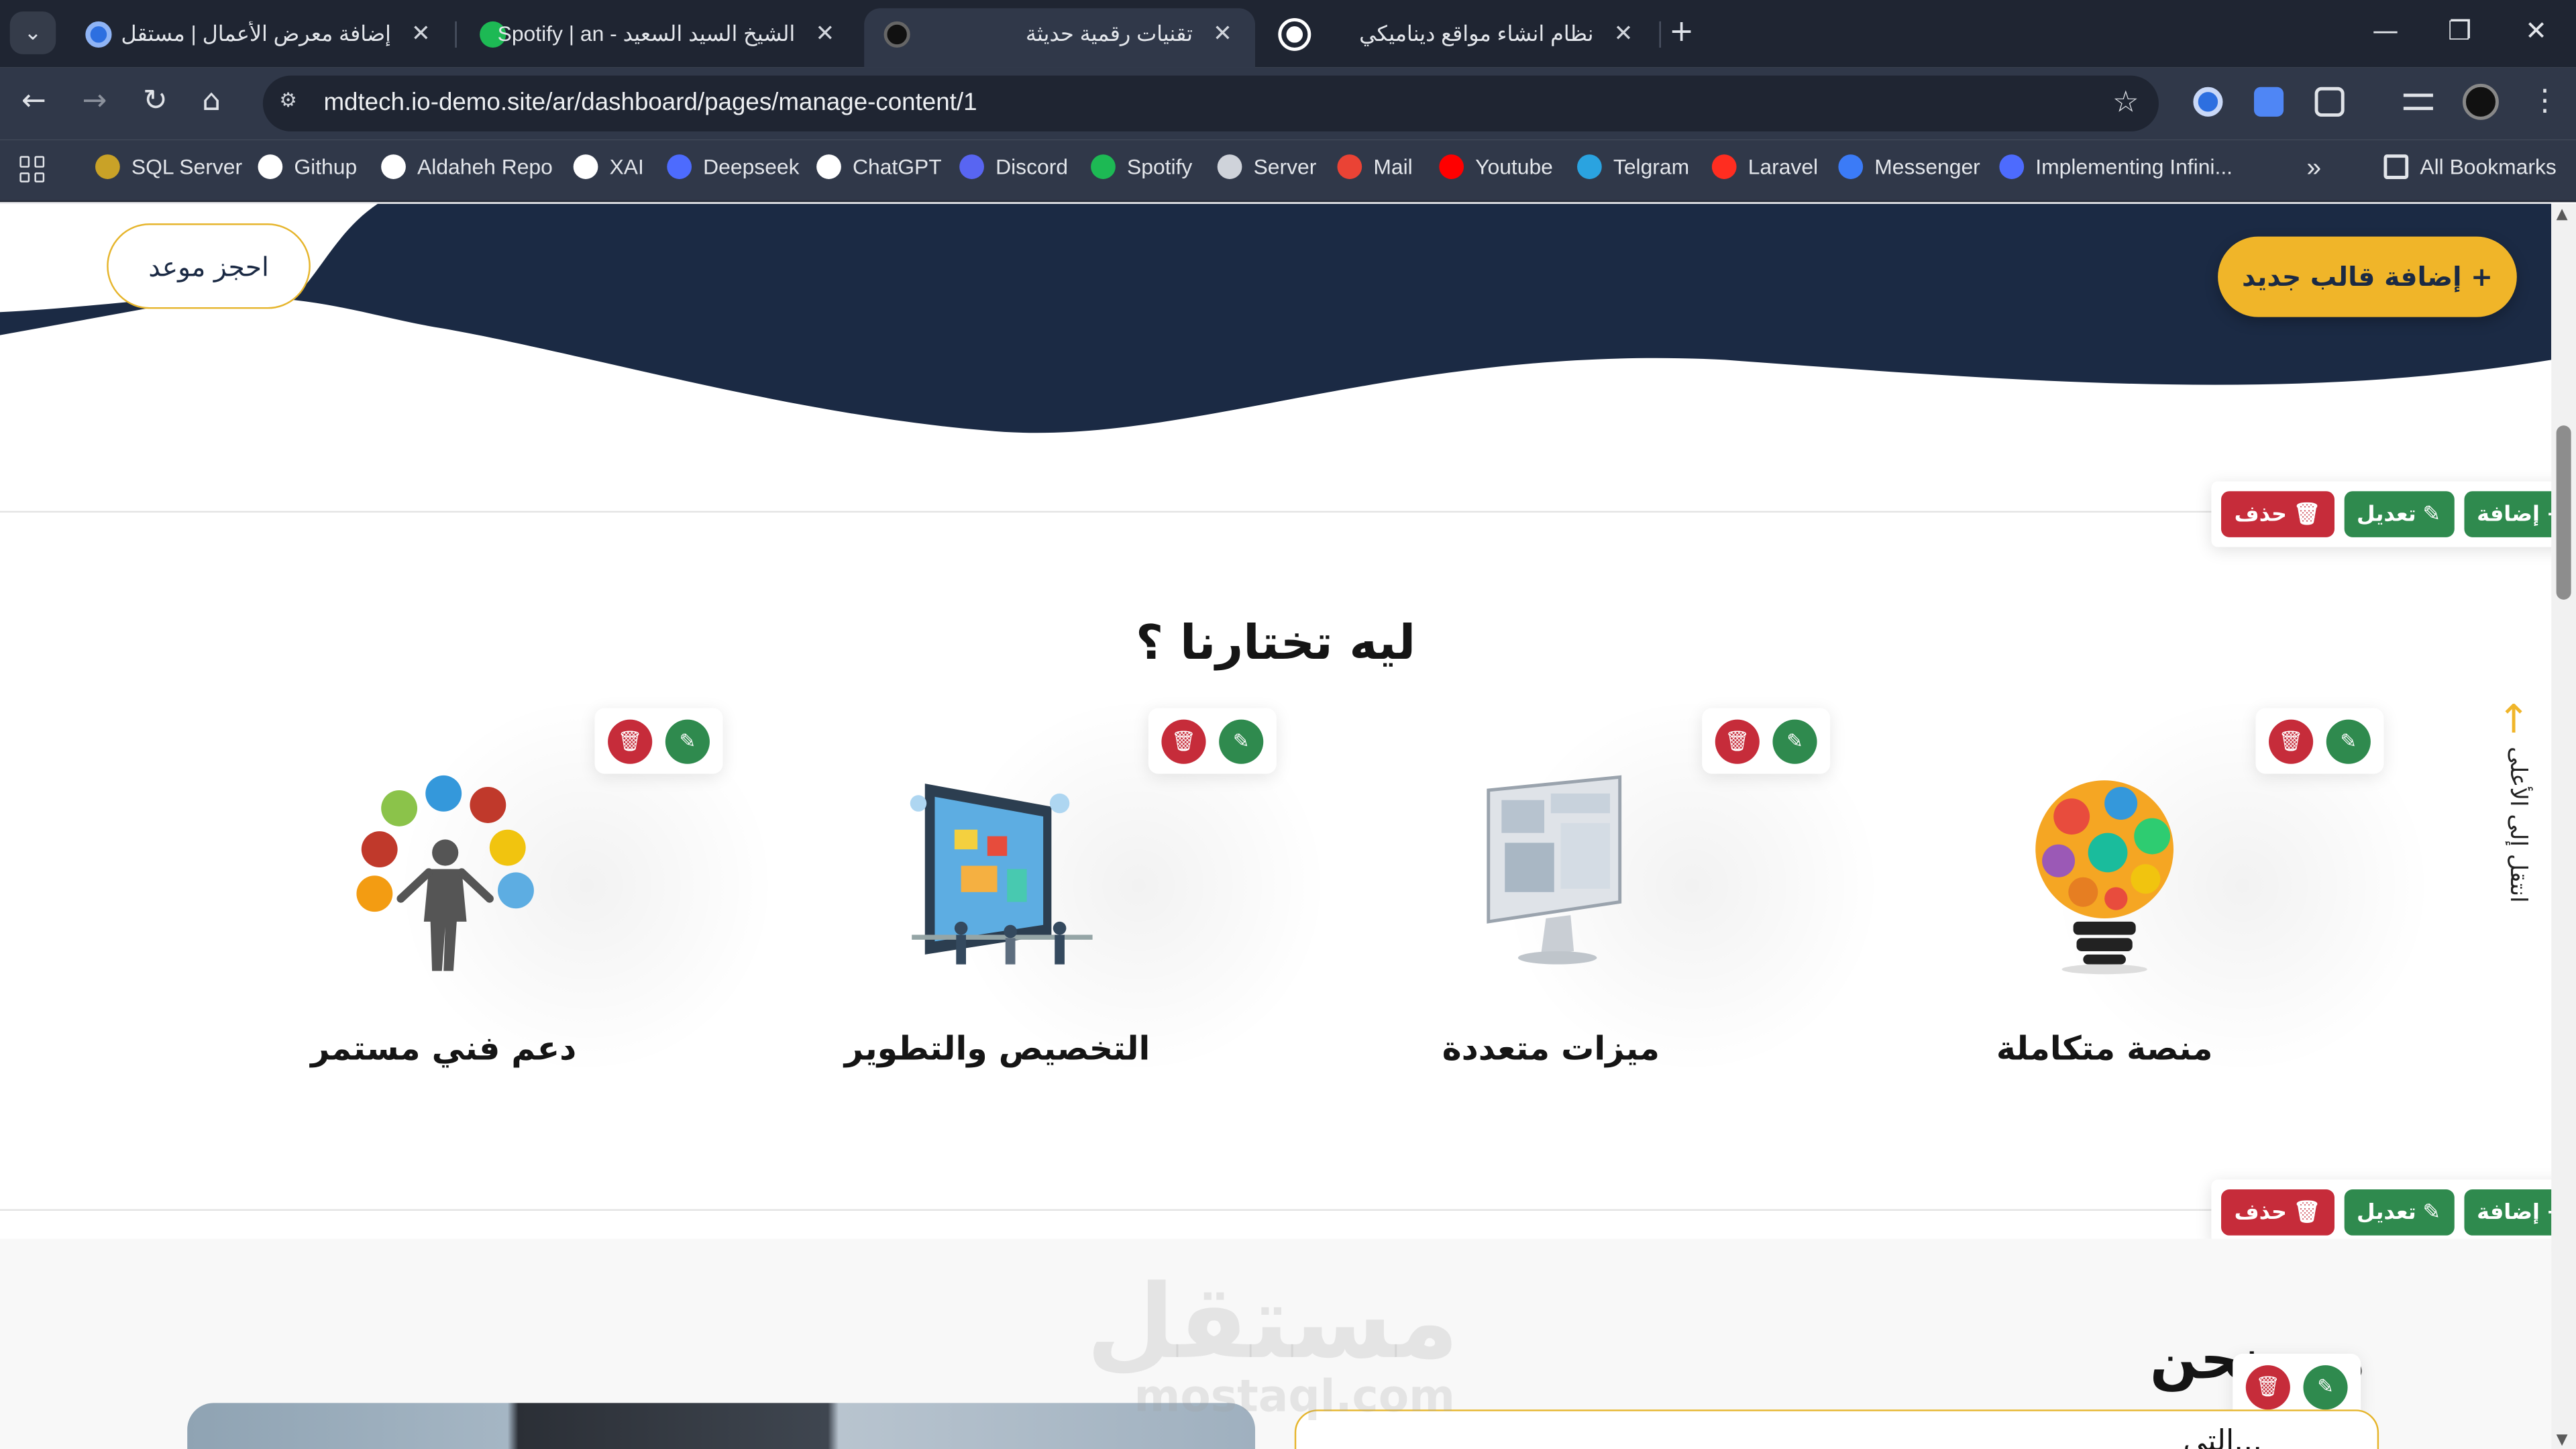  What do you see at coordinates (2125, 102) in the screenshot?
I see `bookmark-star-icon: ☆` at bounding box center [2125, 102].